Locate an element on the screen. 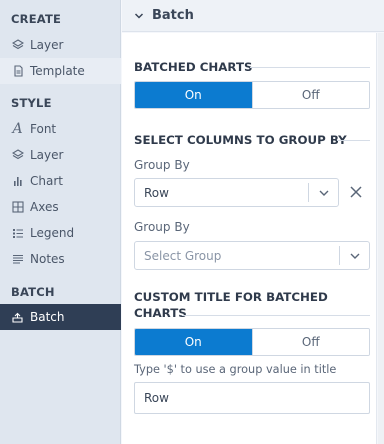 This screenshot has height=444, width=384. sidebar-item-batch: Batch is located at coordinates (60, 317).